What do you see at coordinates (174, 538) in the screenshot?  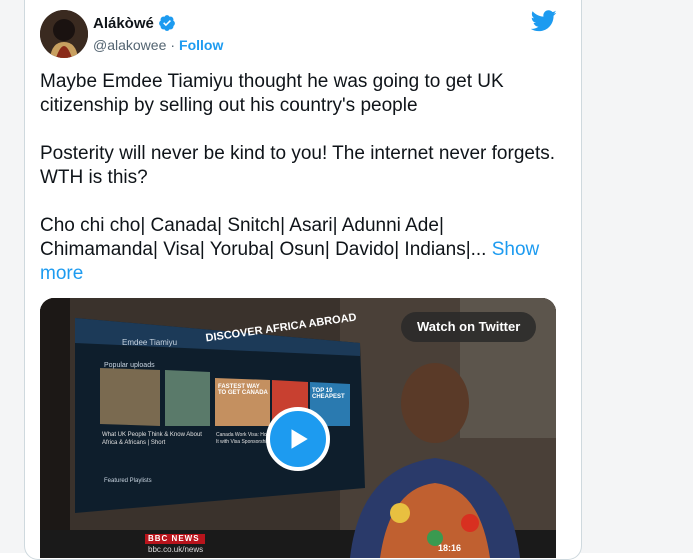 I see `bbc-logo: BBC NEWS` at bounding box center [174, 538].